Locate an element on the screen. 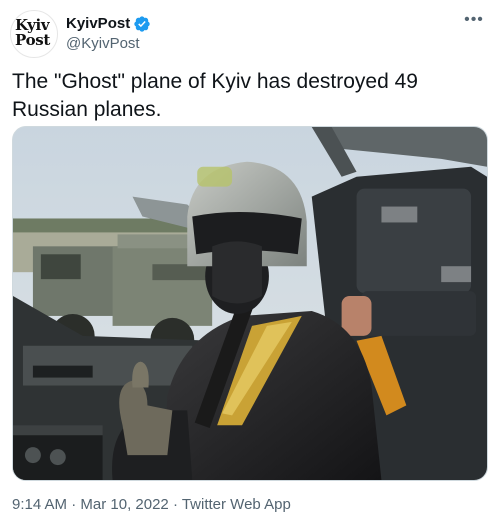 The height and width of the screenshot is (524, 500). author-name-row: KyivPost is located at coordinates (108, 24).